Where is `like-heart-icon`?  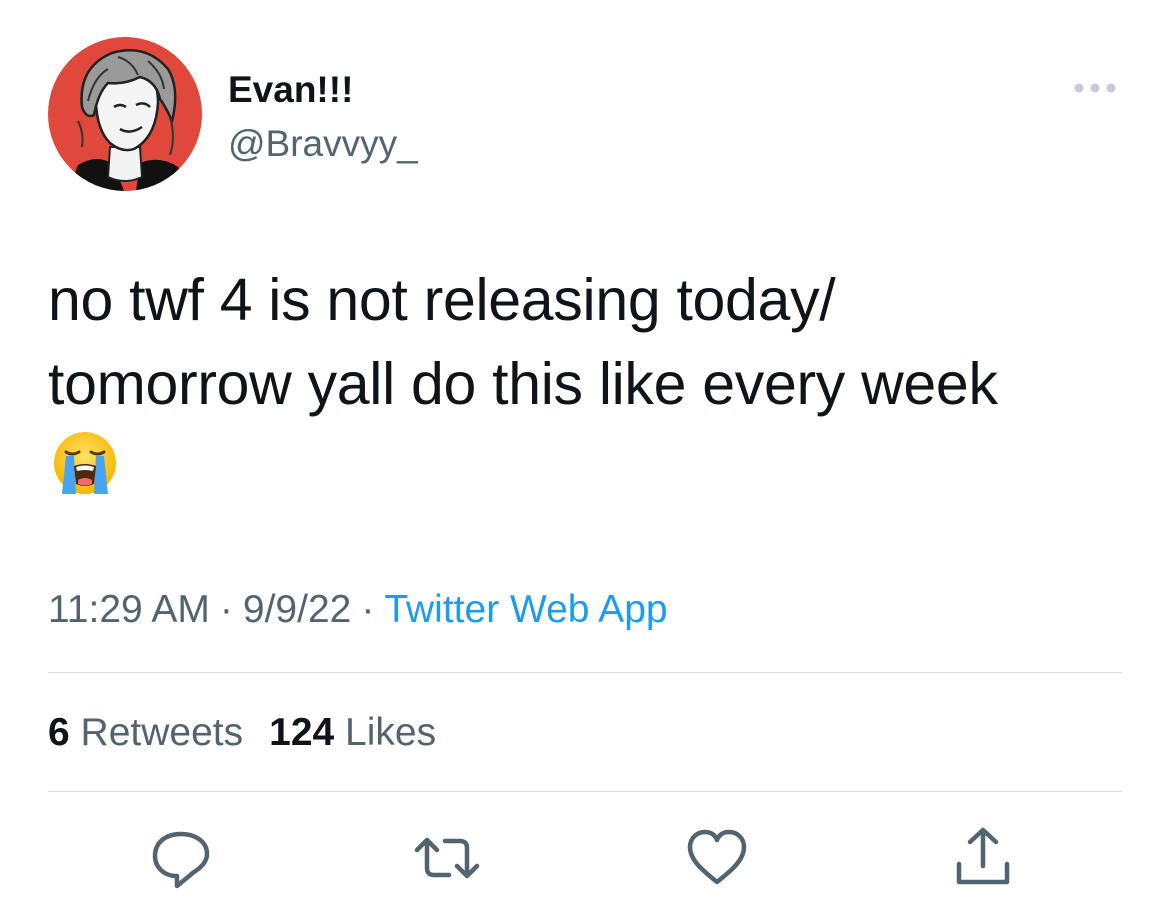 like-heart-icon is located at coordinates (717, 857).